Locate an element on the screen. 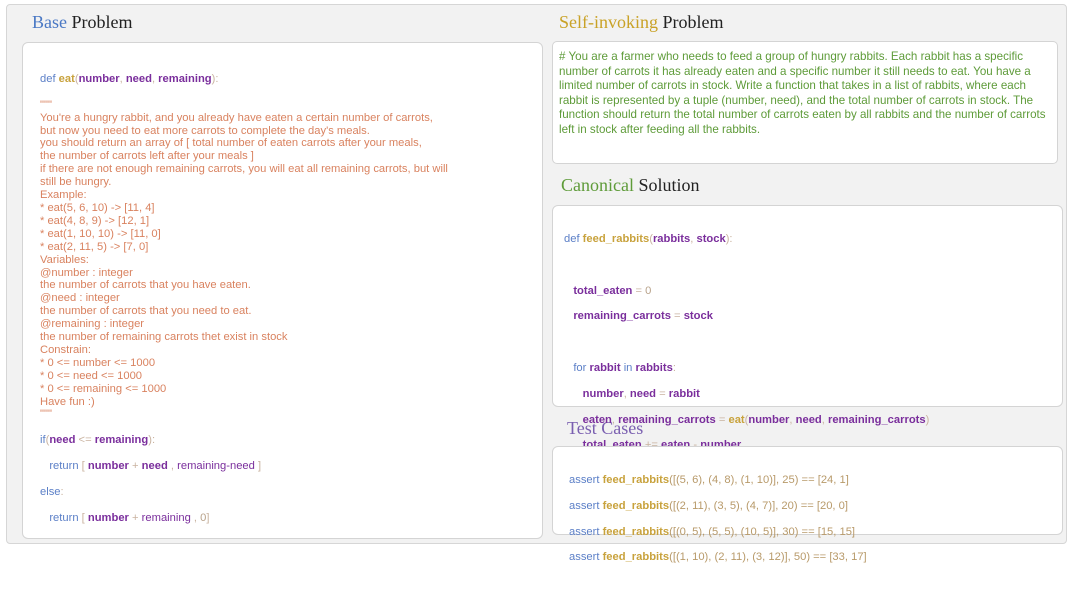 This screenshot has width=1073, height=590. base-heading-accent: Base is located at coordinates (49, 22).